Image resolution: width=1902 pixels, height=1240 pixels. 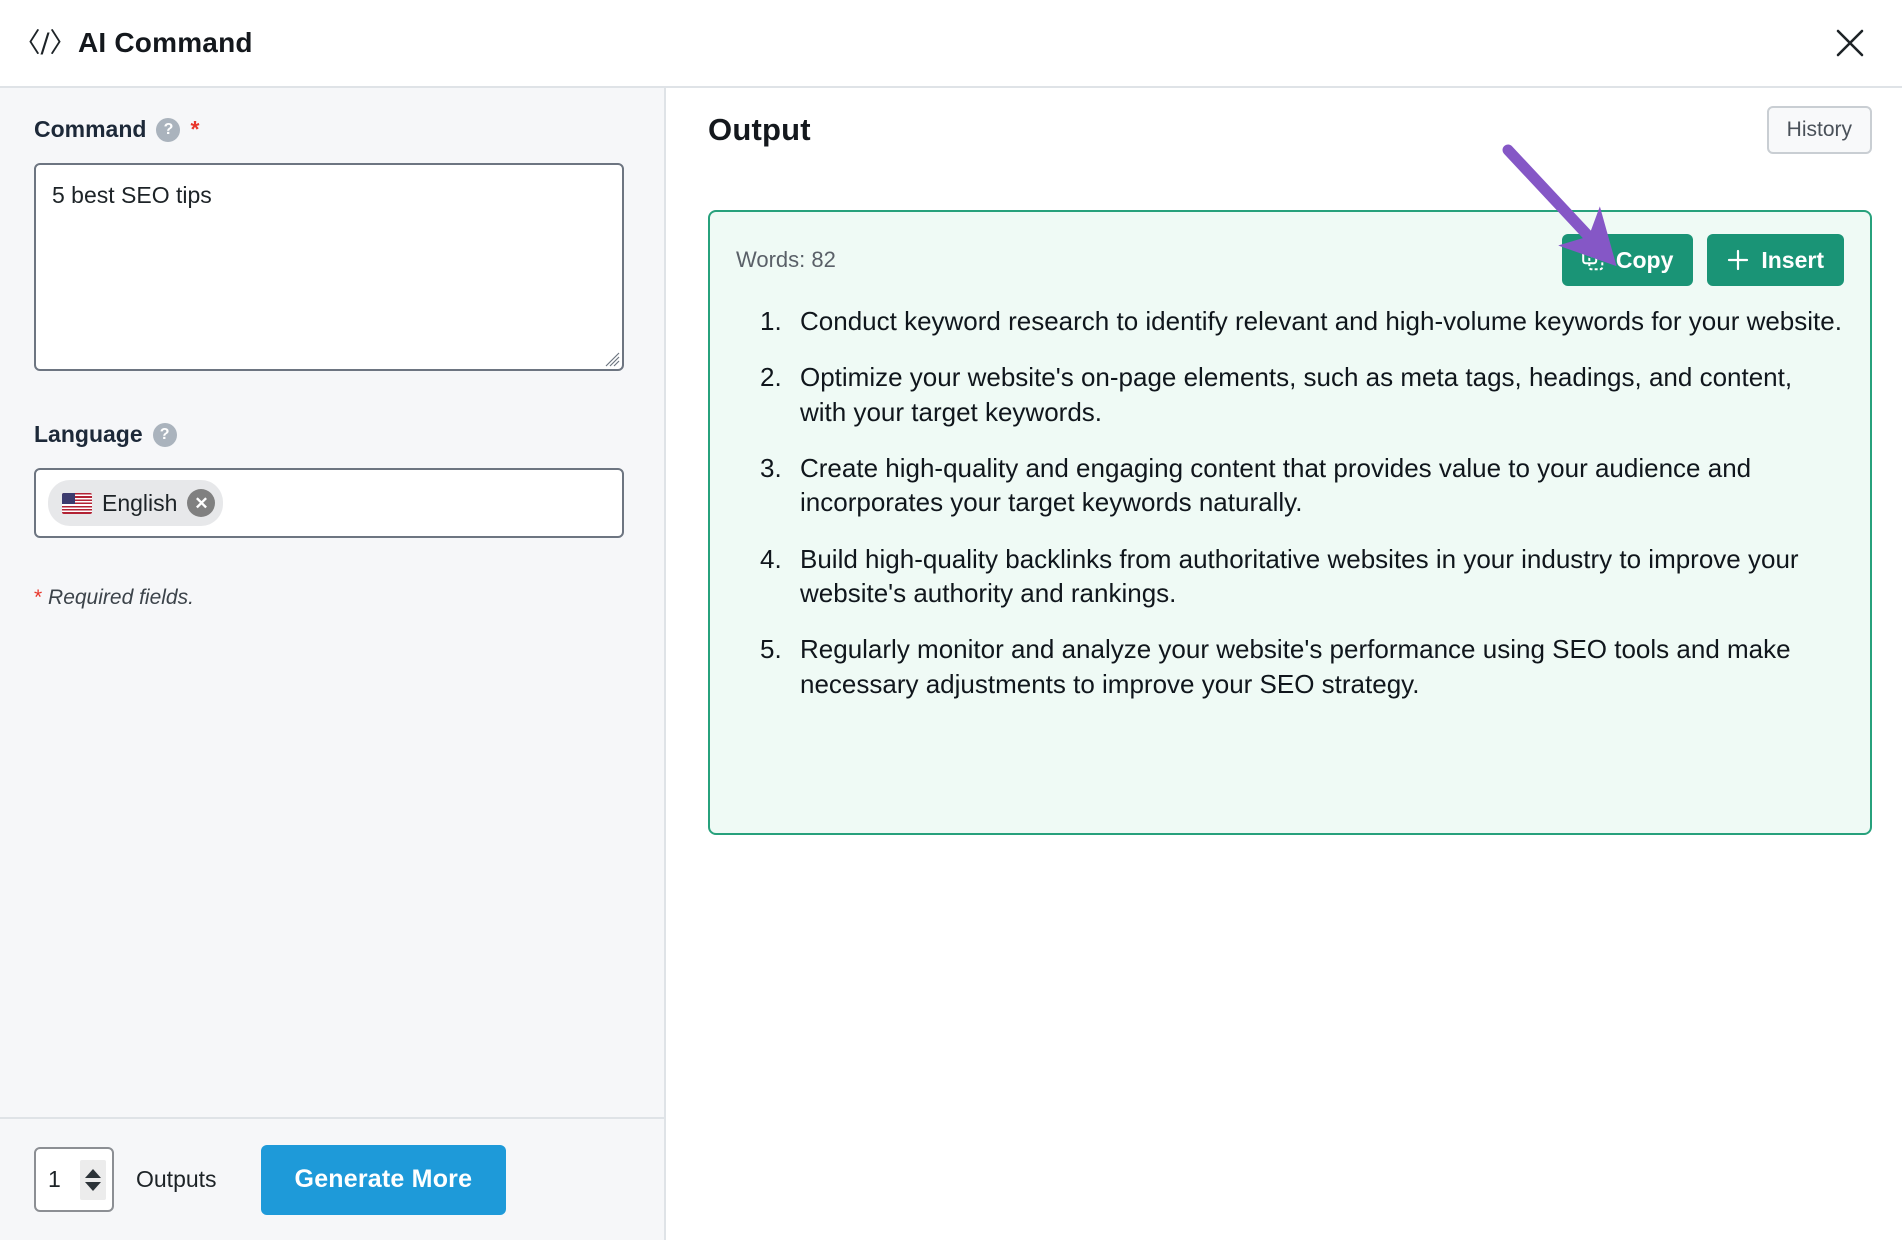 I want to click on close-icon, so click(x=1850, y=43).